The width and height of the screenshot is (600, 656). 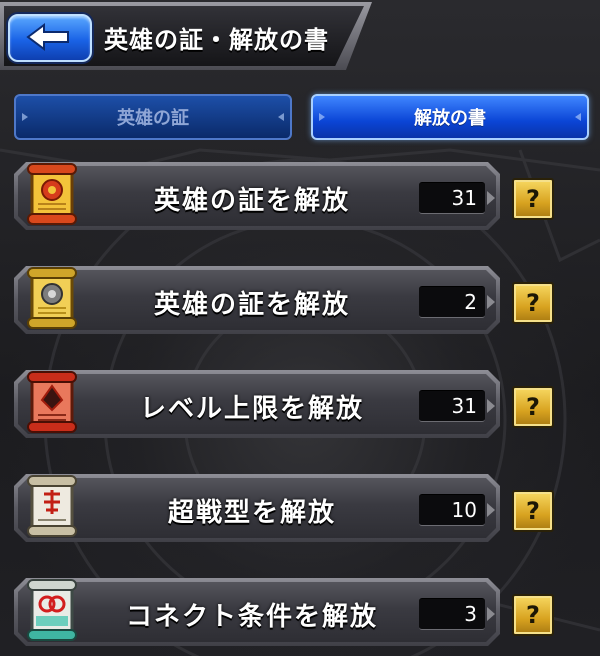 What do you see at coordinates (52, 610) in the screenshot?
I see `teal-scroll-icon` at bounding box center [52, 610].